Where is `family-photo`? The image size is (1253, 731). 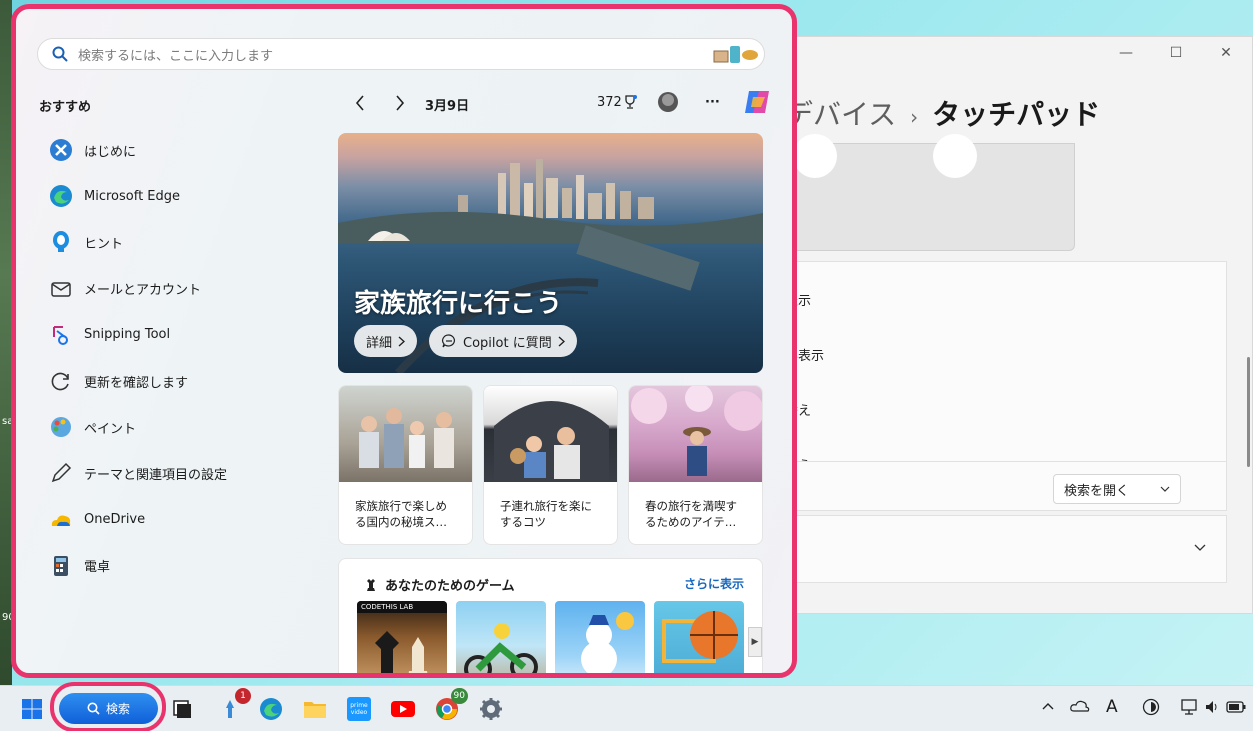
family-photo is located at coordinates (405, 434).